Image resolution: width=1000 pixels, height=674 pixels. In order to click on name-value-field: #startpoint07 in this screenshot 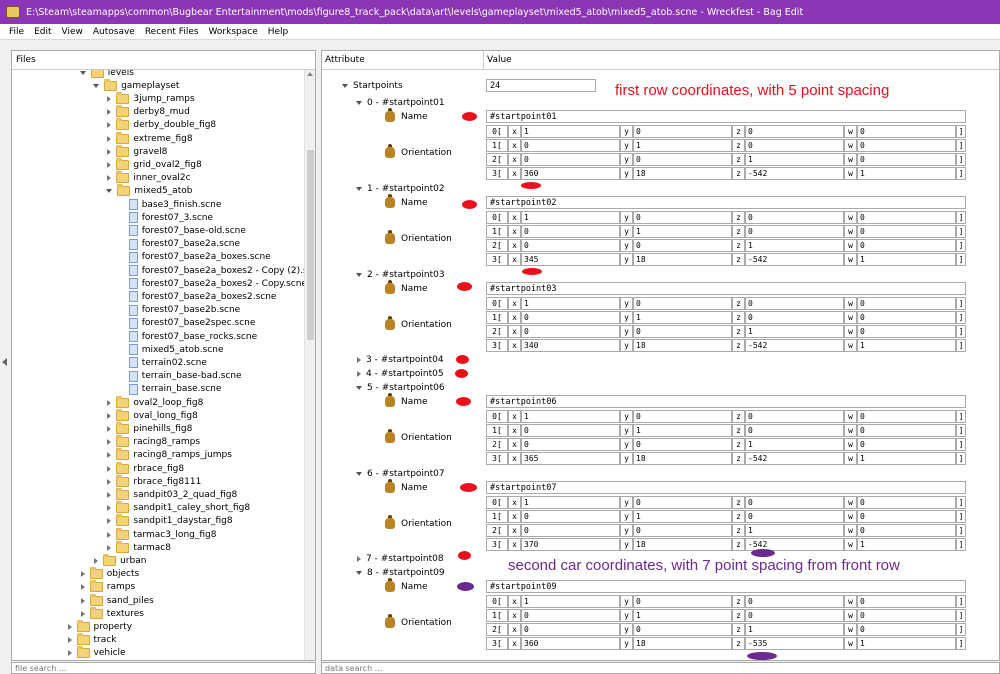, I will do `click(726, 487)`.